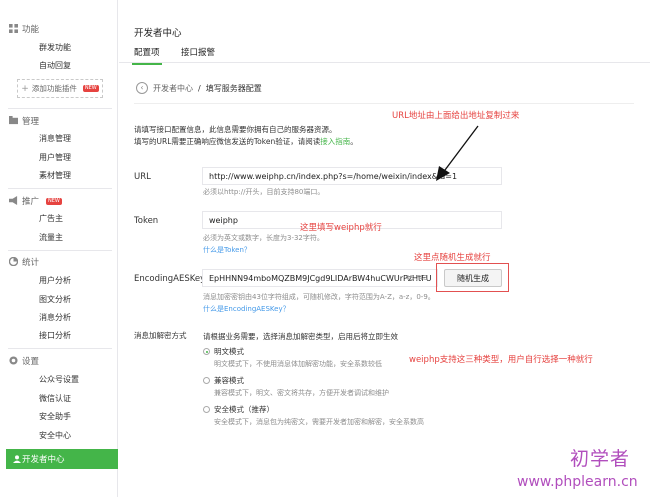 This screenshot has height=497, width=650. What do you see at coordinates (235, 129) in the screenshot?
I see `intro-line-1: 请填写接口配置信息，此信息需要你拥有自己的服务器资源。` at bounding box center [235, 129].